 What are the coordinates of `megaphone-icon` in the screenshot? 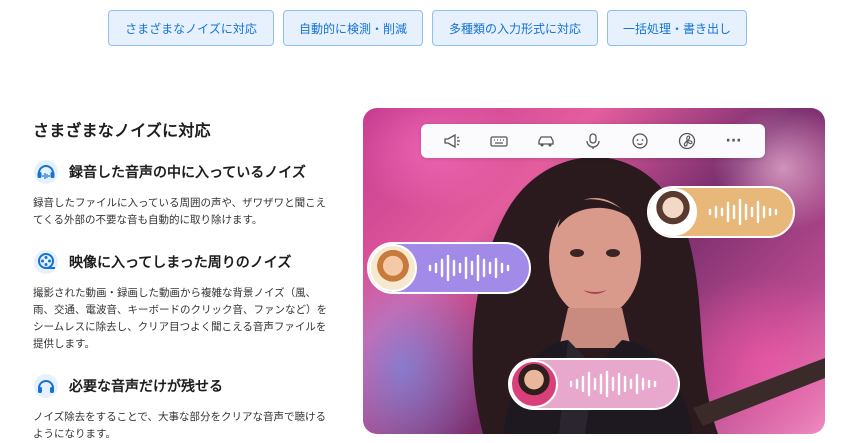 It's located at (452, 141).